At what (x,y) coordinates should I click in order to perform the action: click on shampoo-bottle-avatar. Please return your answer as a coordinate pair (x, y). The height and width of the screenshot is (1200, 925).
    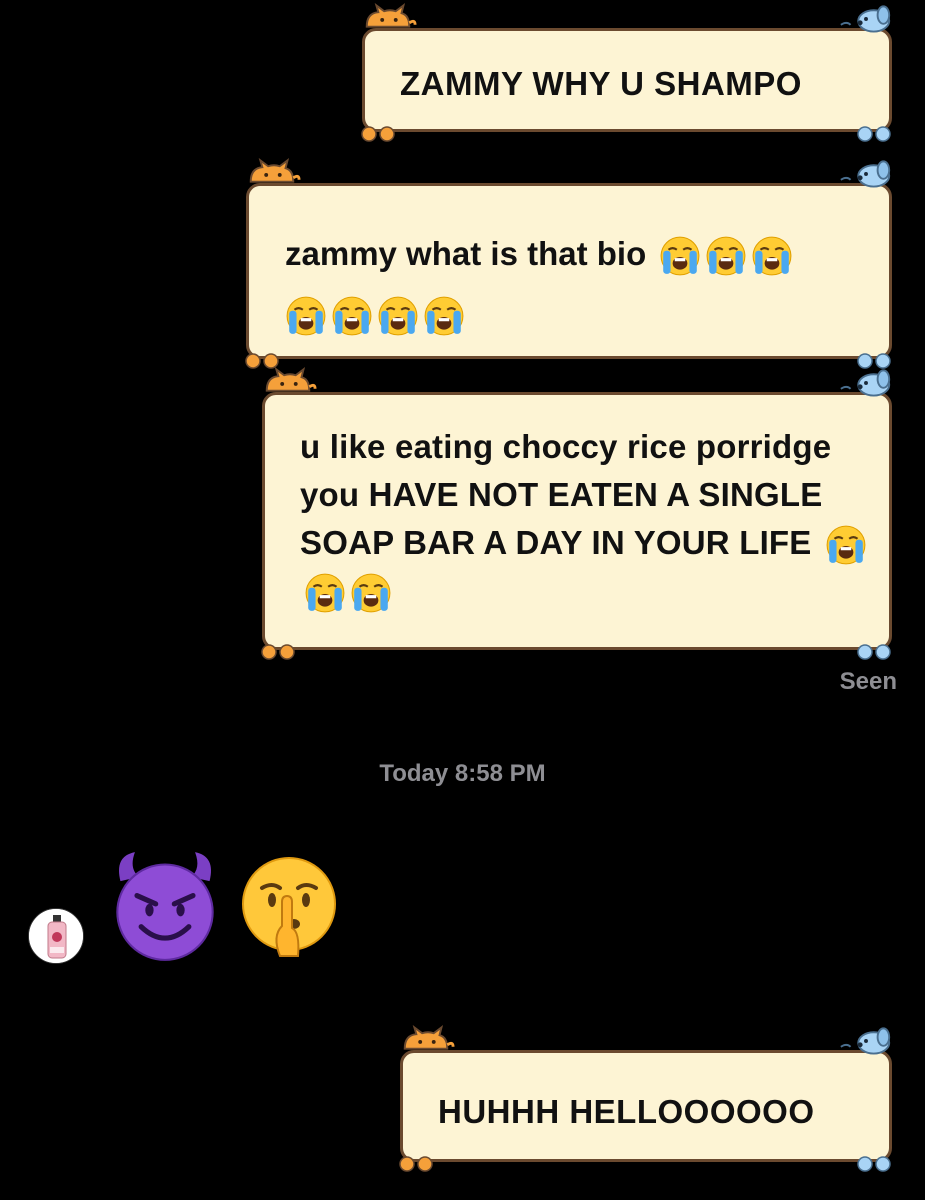
    Looking at the image, I should click on (56, 936).